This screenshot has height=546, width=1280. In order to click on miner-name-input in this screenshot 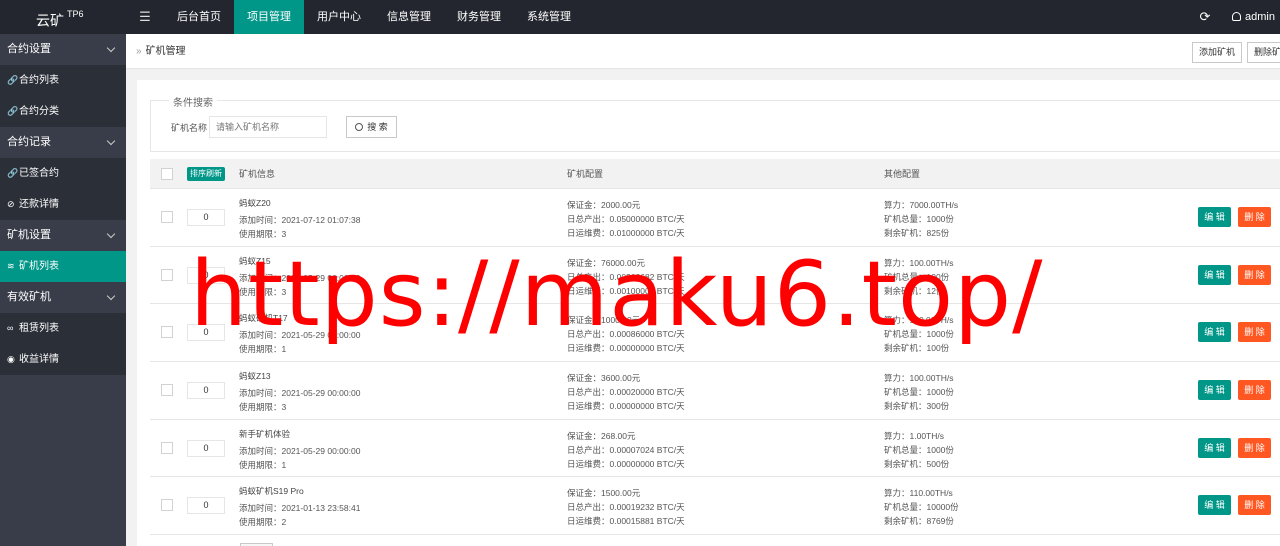, I will do `click(268, 127)`.